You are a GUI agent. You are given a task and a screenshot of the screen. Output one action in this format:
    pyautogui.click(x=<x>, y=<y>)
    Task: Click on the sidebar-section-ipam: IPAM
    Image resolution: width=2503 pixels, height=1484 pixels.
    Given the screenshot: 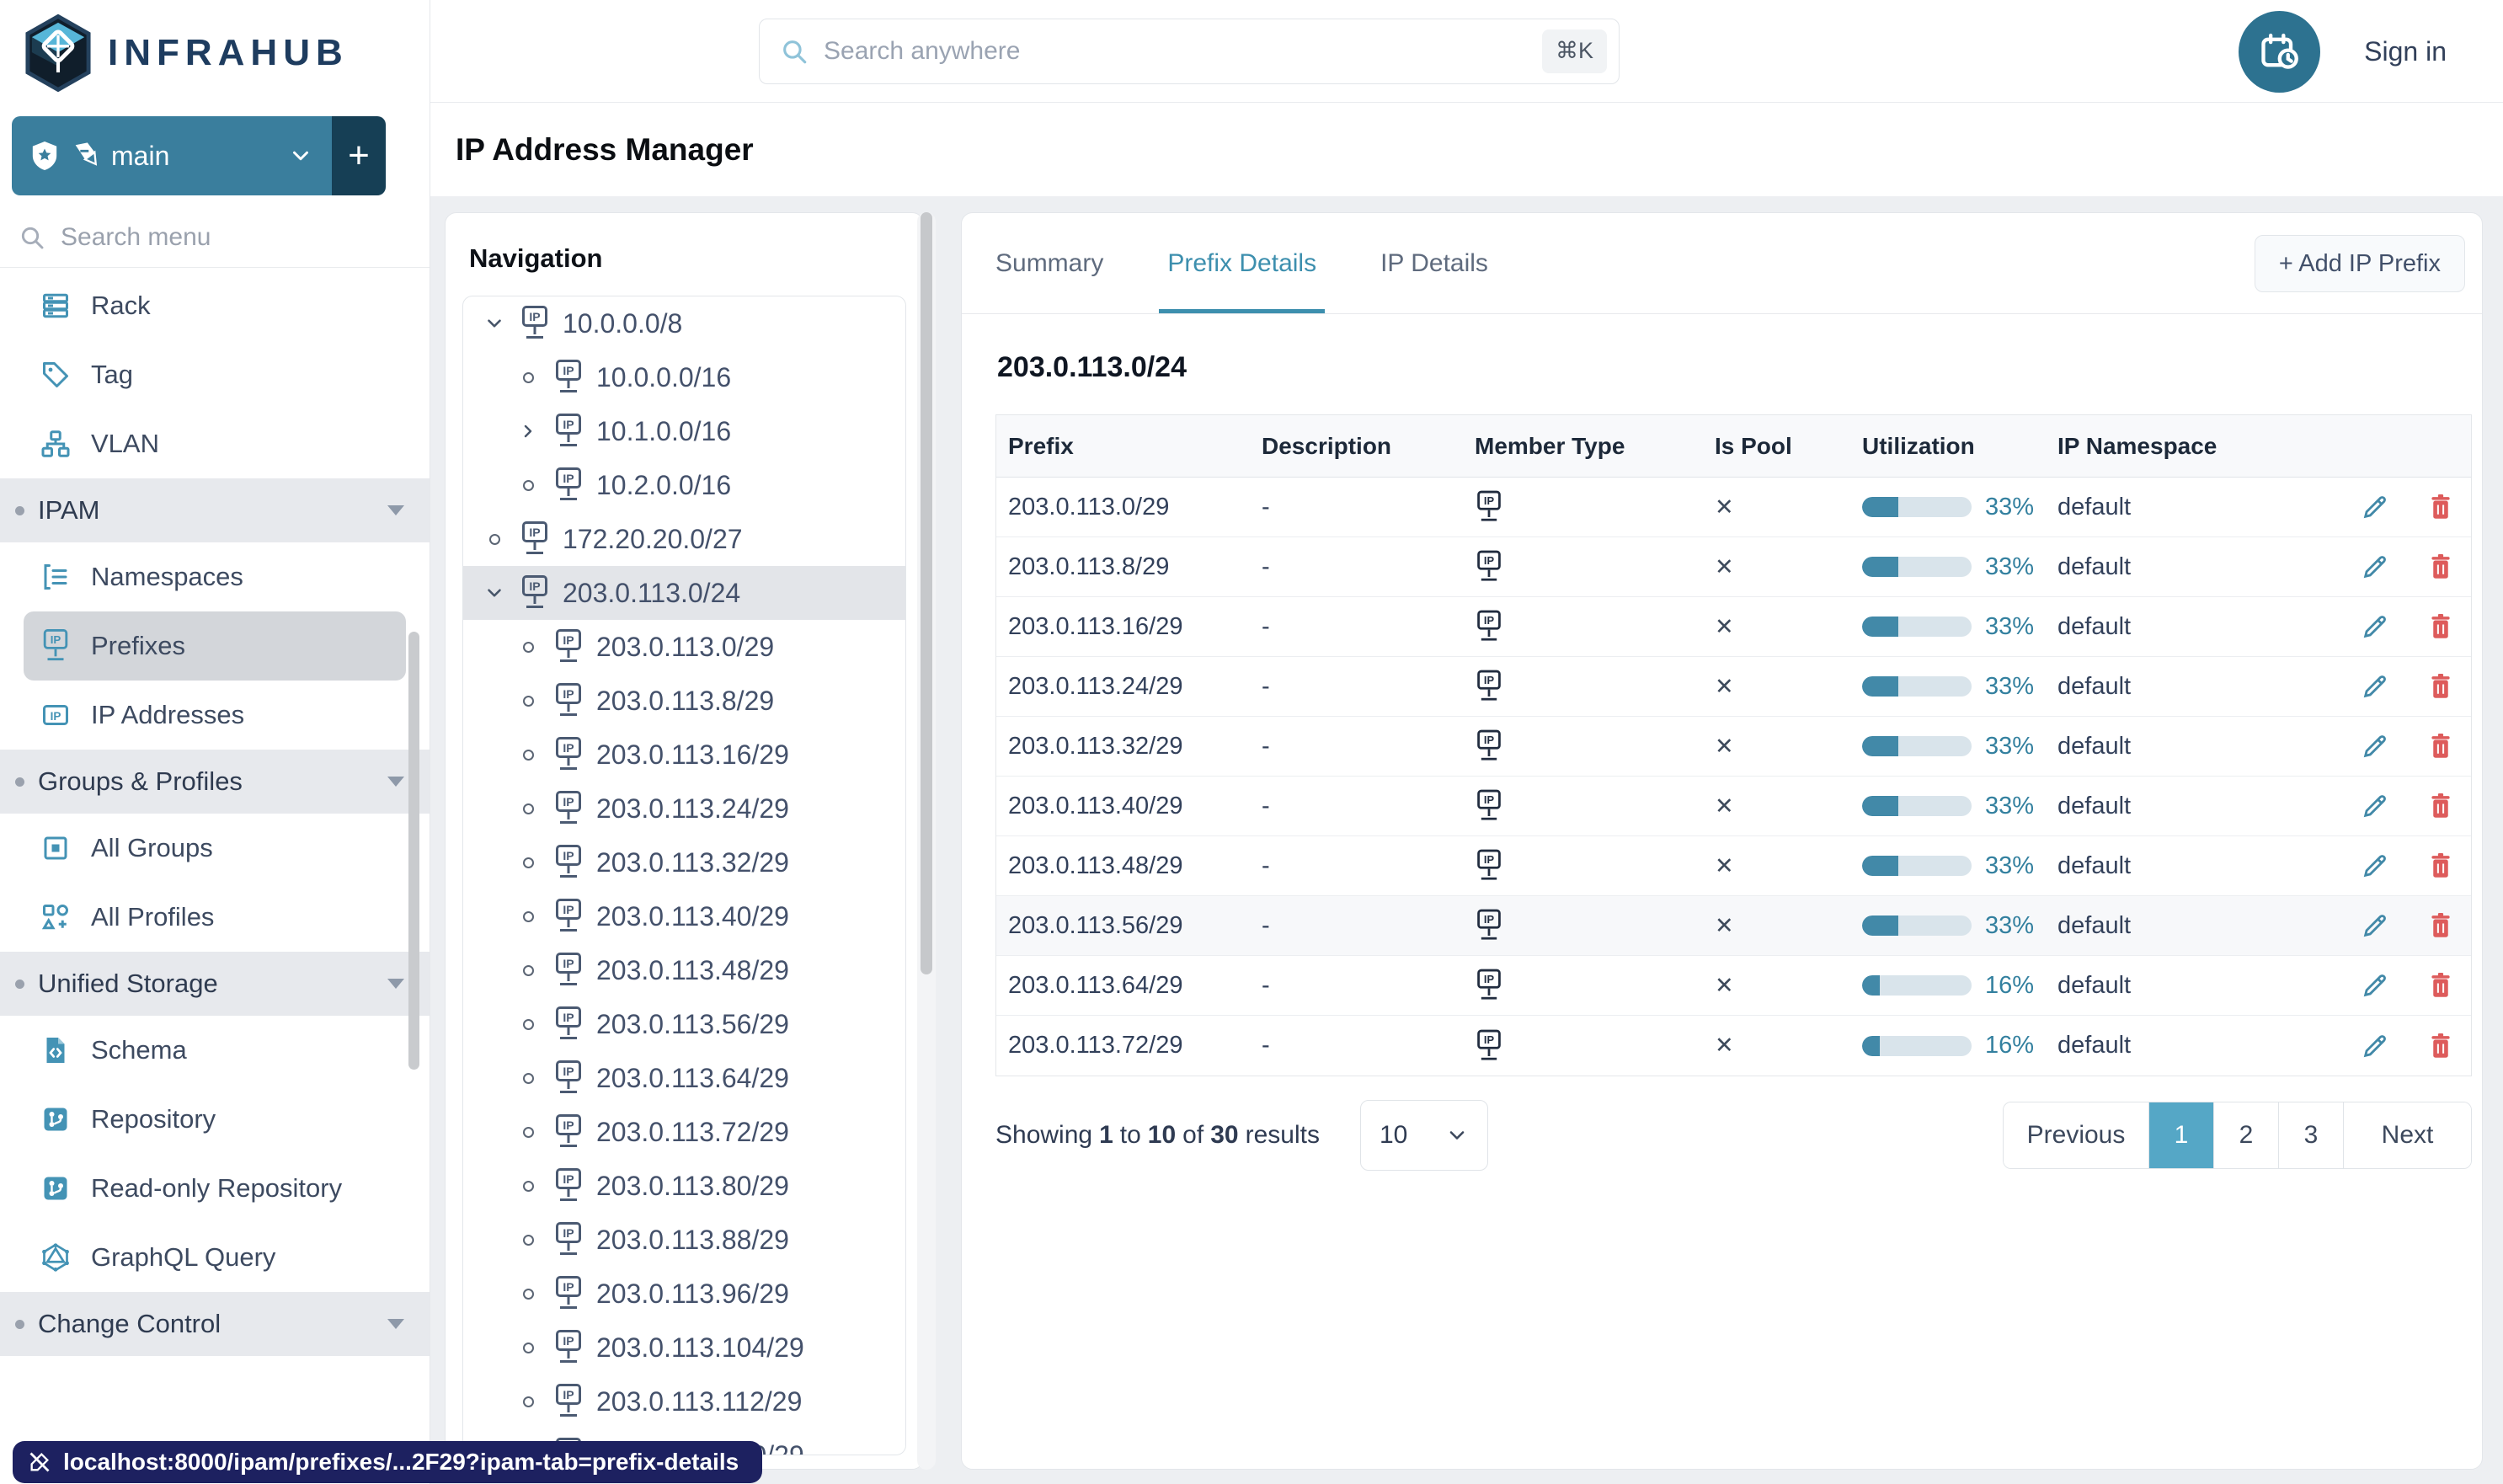 What is the action you would take?
    pyautogui.click(x=215, y=510)
    